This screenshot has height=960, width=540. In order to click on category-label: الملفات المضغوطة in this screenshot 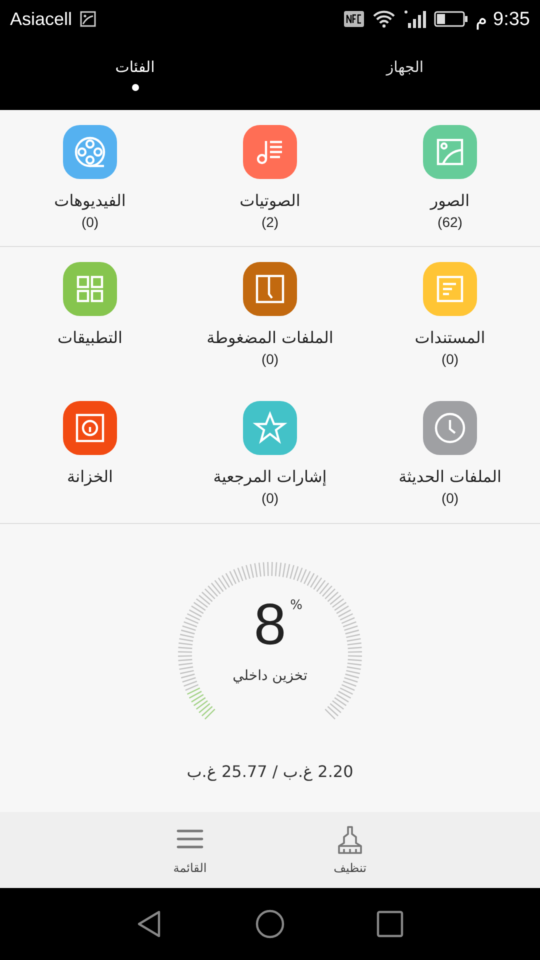, I will do `click(270, 337)`.